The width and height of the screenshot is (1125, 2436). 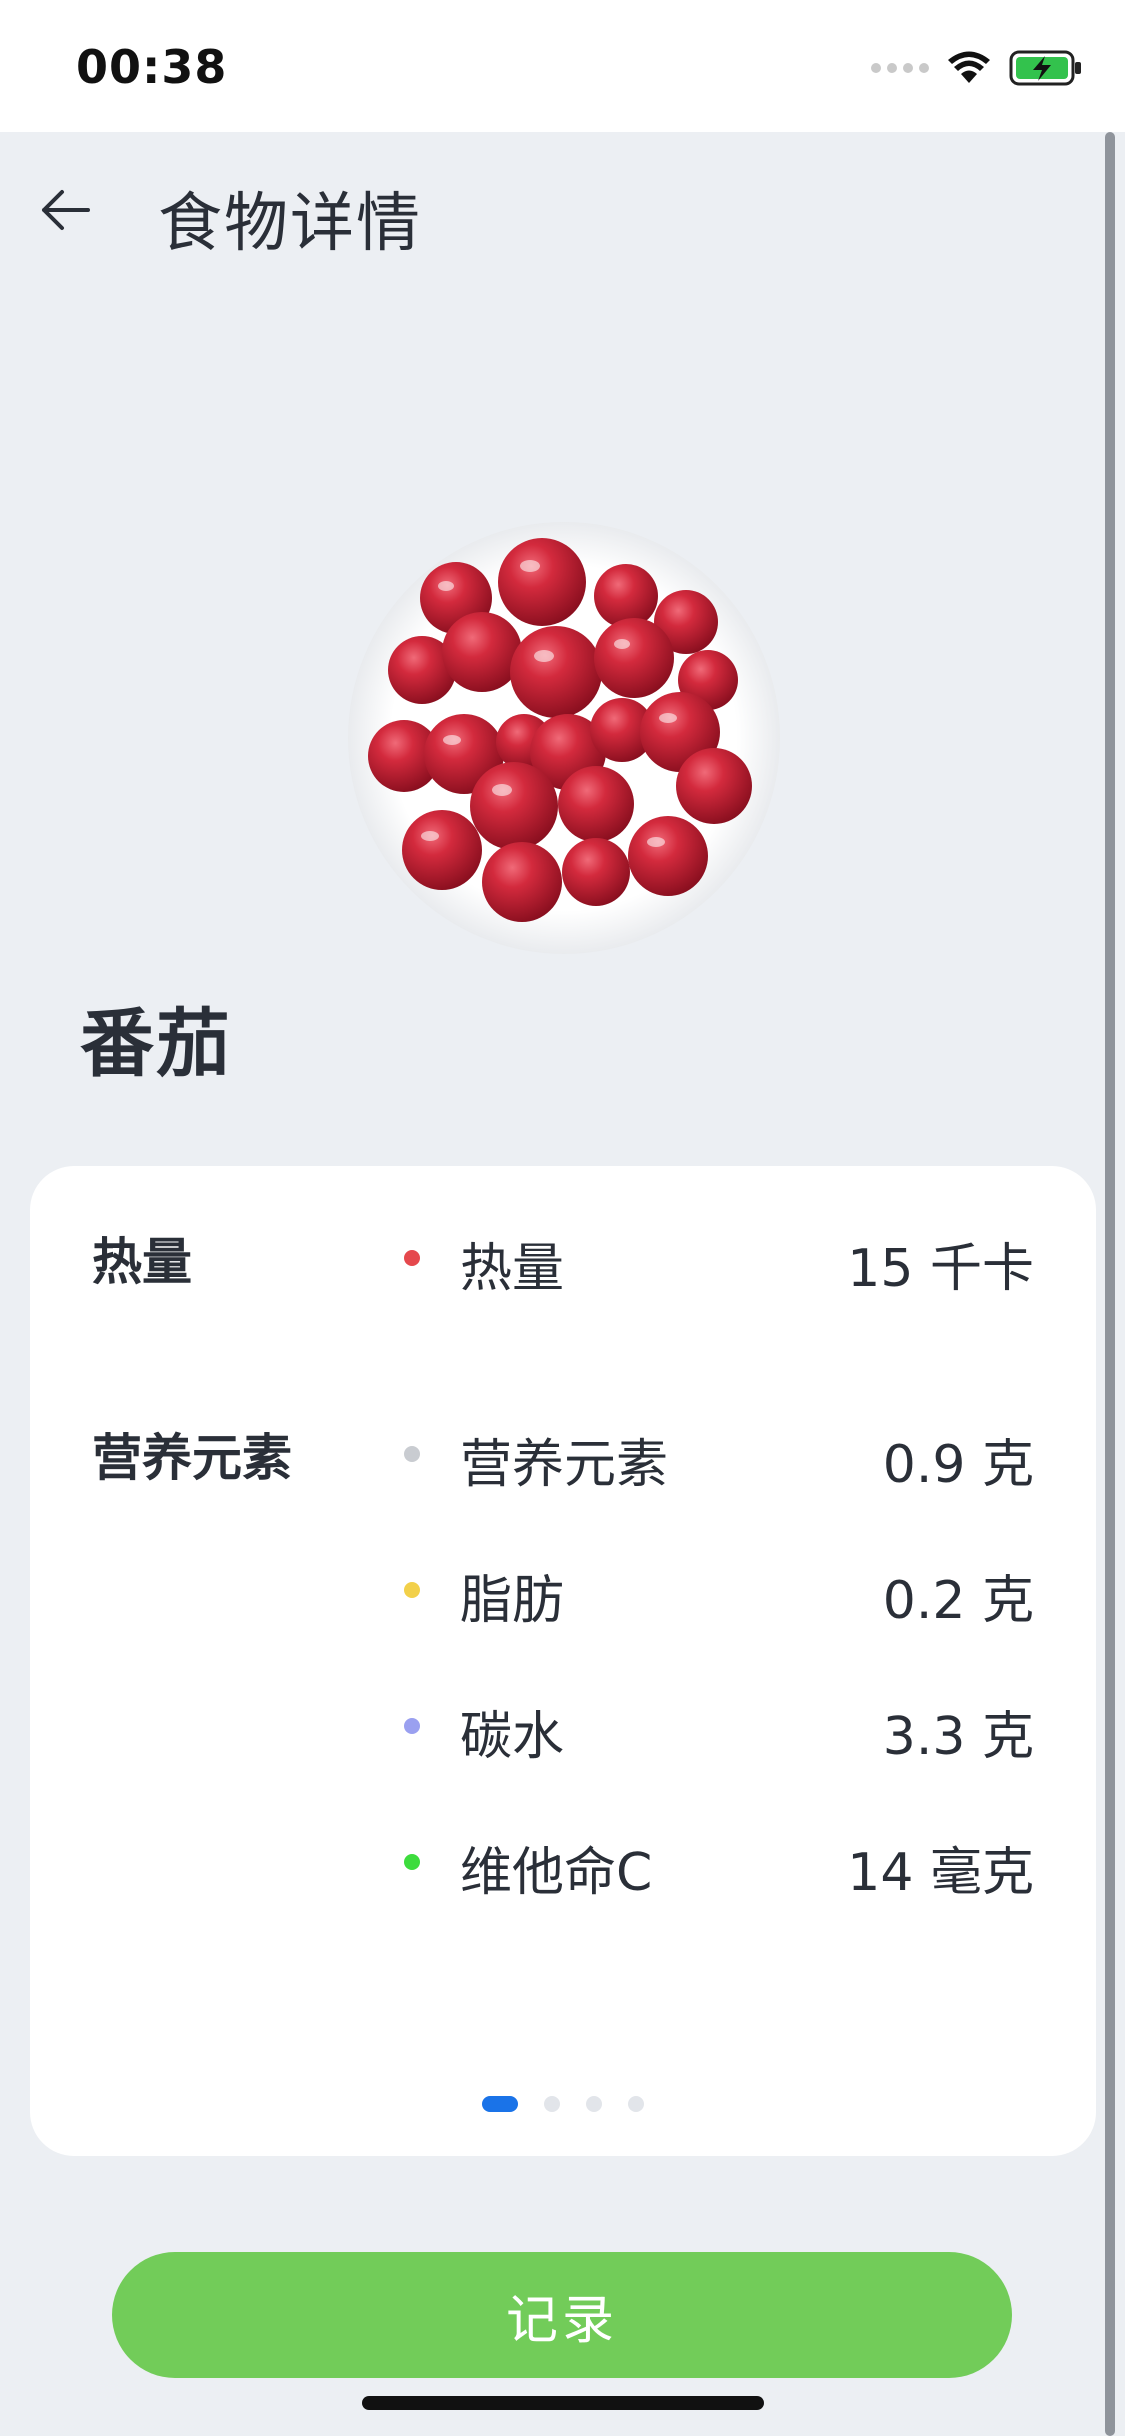 I want to click on page-title: 食物详情, so click(x=290, y=224).